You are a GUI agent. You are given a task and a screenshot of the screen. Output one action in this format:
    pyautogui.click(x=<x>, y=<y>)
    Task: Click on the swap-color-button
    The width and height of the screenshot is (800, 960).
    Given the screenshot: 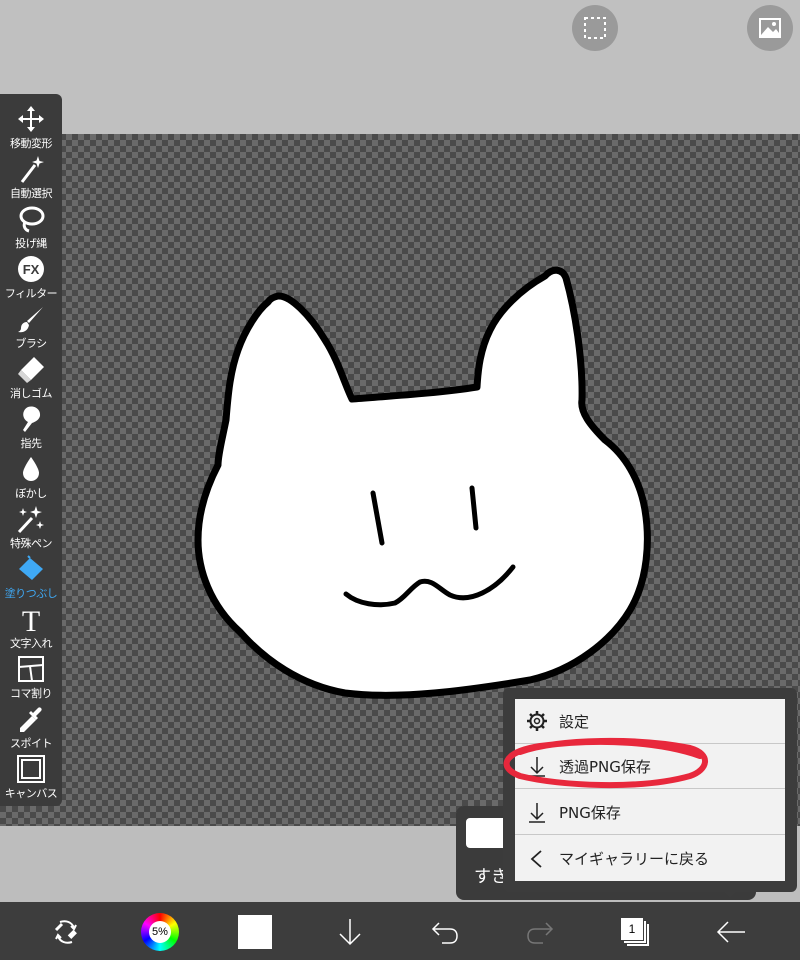 What is the action you would take?
    pyautogui.click(x=66, y=932)
    